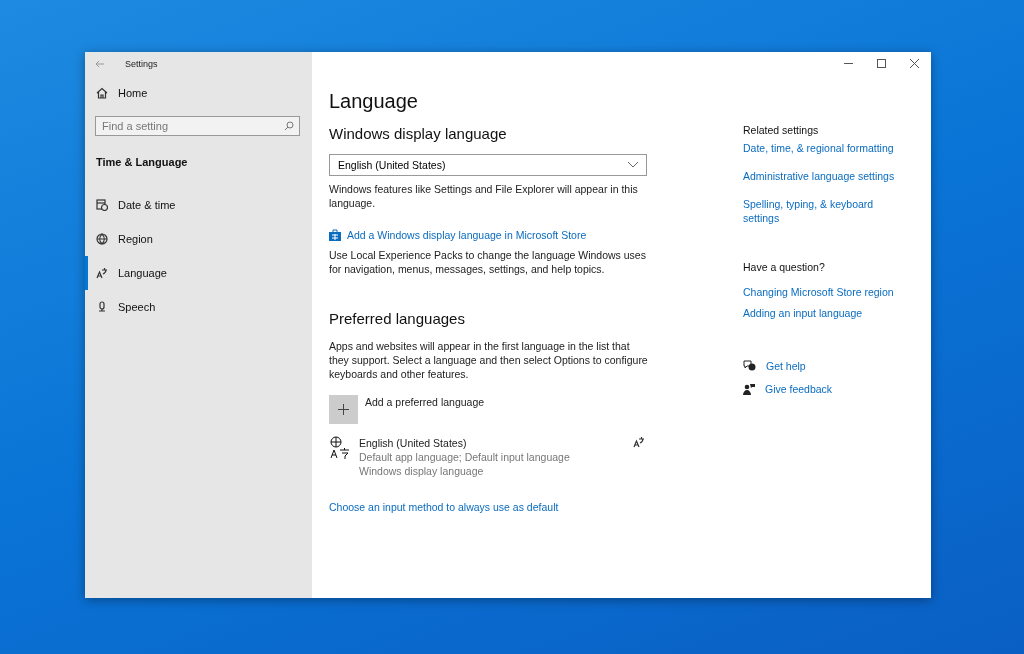 This screenshot has height=654, width=1024. I want to click on sidebar-item: Language, so click(198, 273).